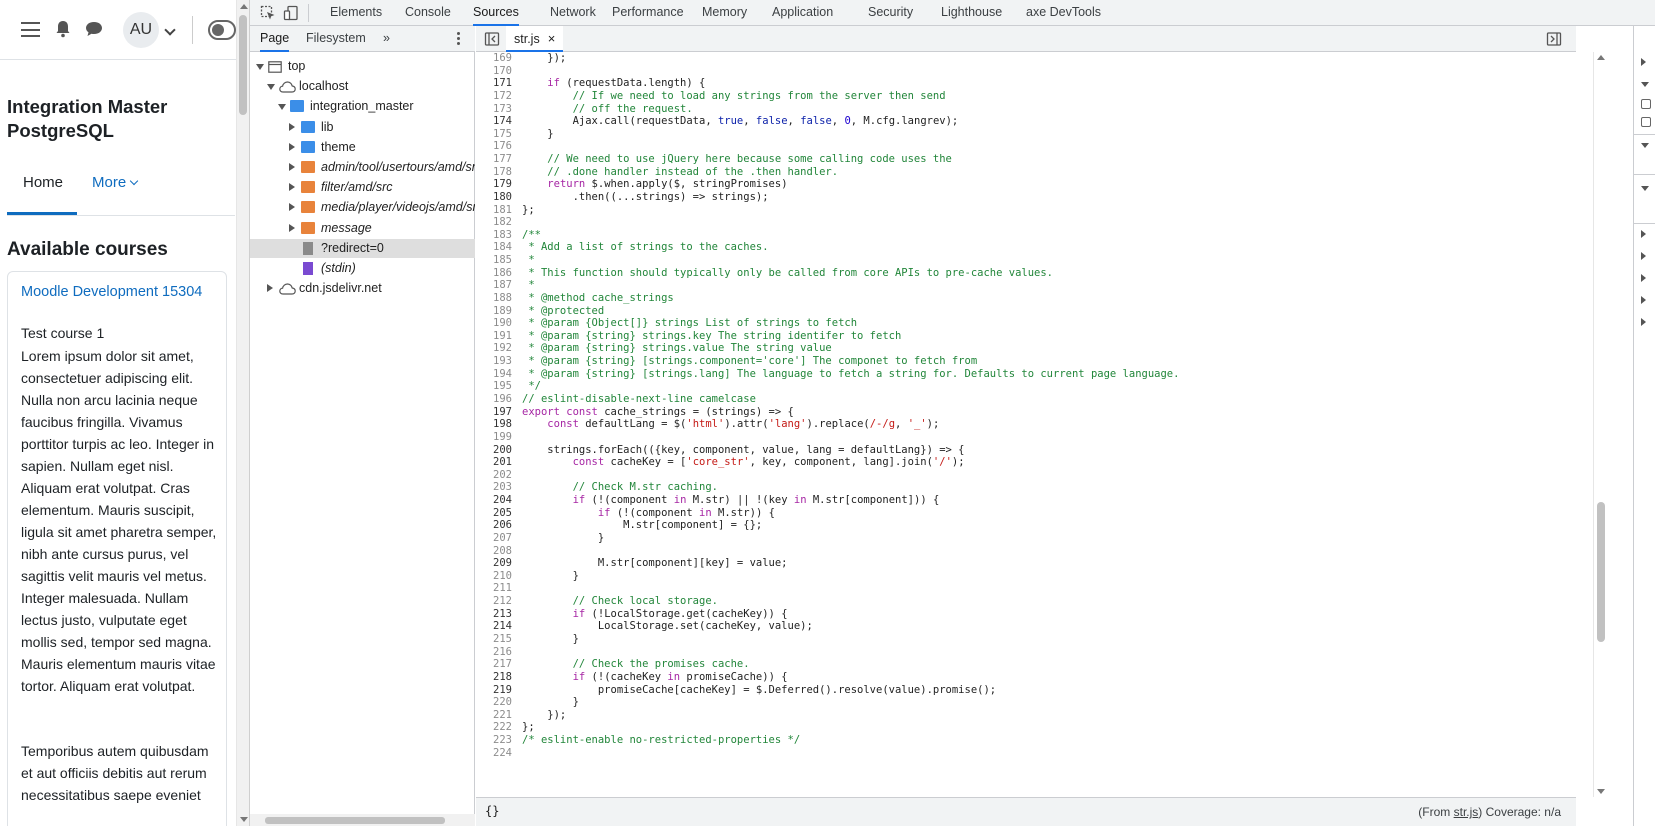 The width and height of the screenshot is (1655, 826). Describe the element at coordinates (222, 30) in the screenshot. I see `edit-mode-toggle` at that location.